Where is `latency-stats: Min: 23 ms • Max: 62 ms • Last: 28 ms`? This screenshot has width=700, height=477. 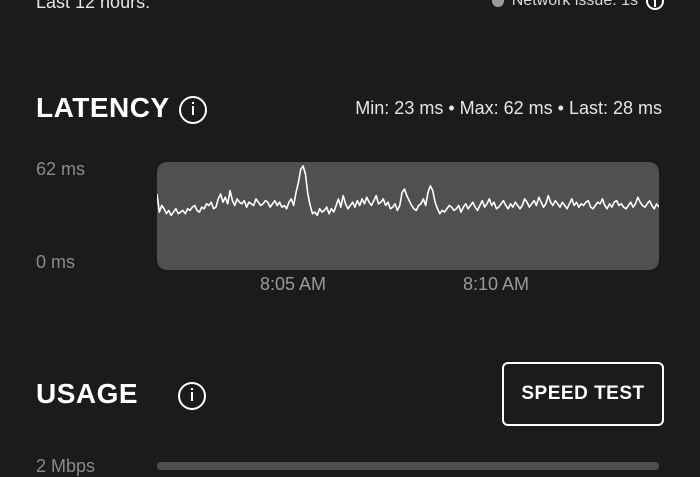 latency-stats: Min: 23 ms • Max: 62 ms • Last: 28 ms is located at coordinates (508, 108).